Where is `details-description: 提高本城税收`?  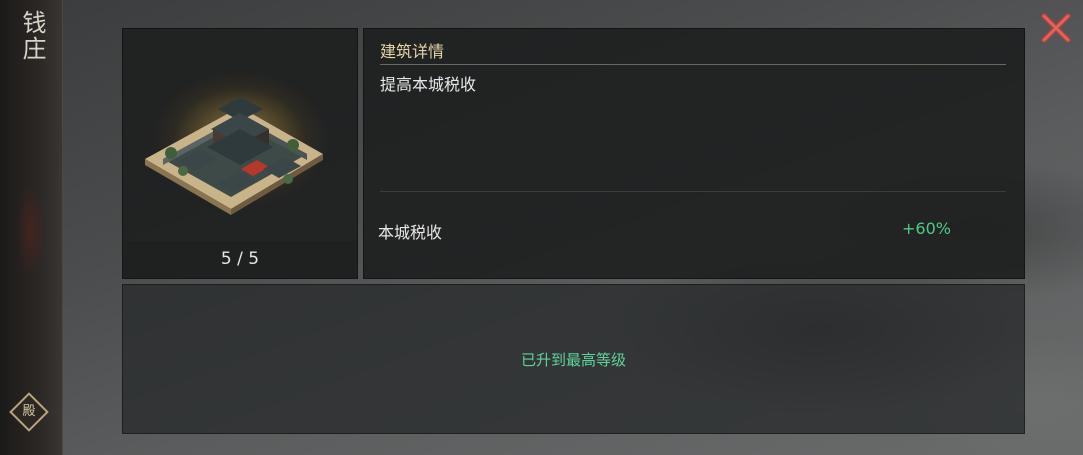
details-description: 提高本城税收 is located at coordinates (428, 84).